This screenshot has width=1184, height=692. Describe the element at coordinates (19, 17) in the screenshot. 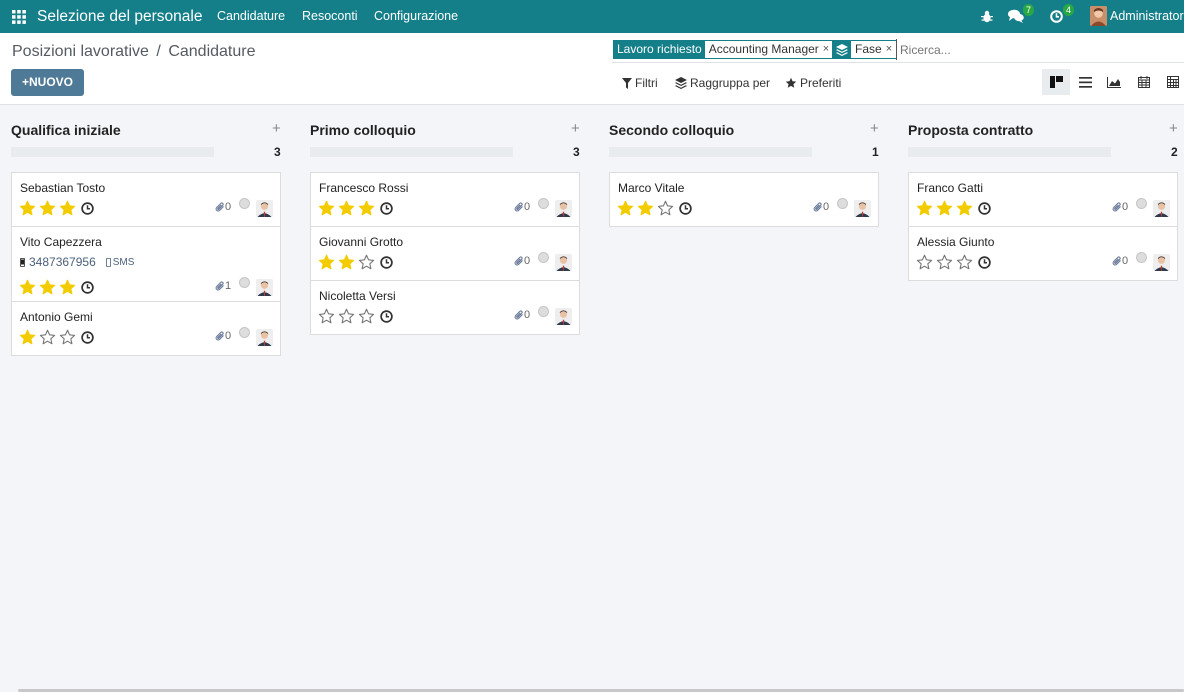

I see `apps-menu-icon` at that location.